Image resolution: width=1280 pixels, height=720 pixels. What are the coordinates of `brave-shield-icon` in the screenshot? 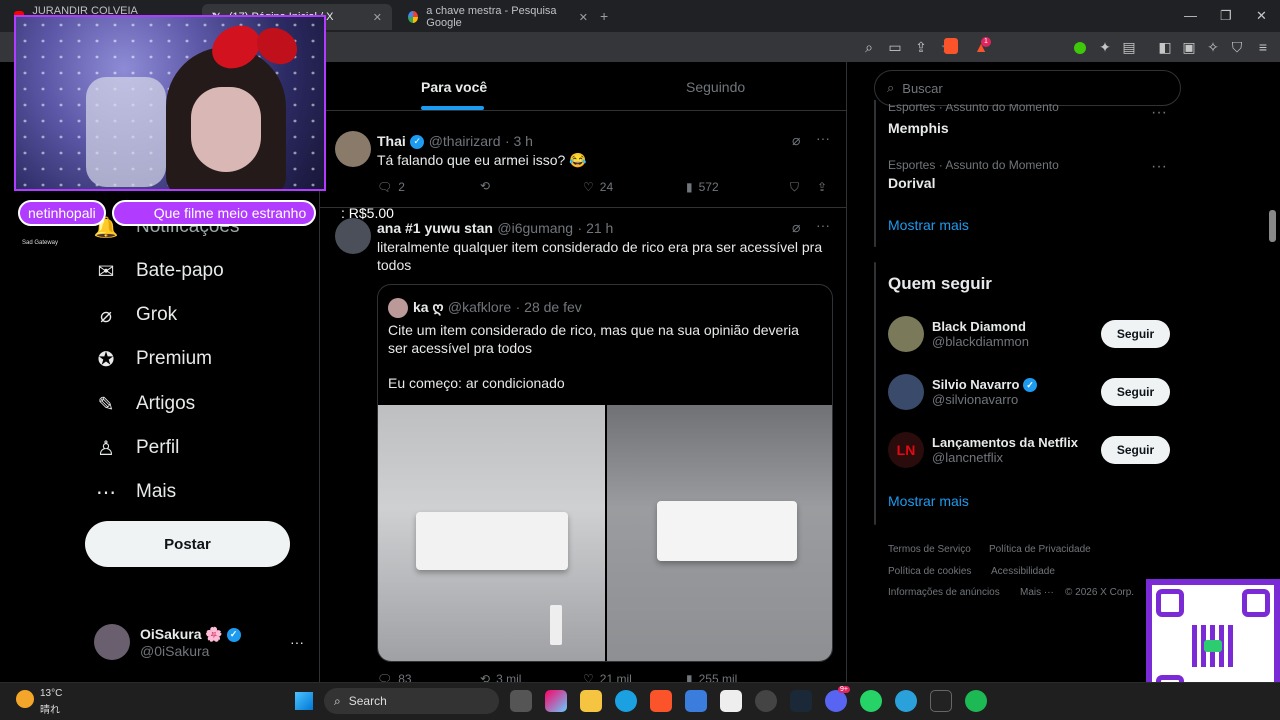 It's located at (951, 46).